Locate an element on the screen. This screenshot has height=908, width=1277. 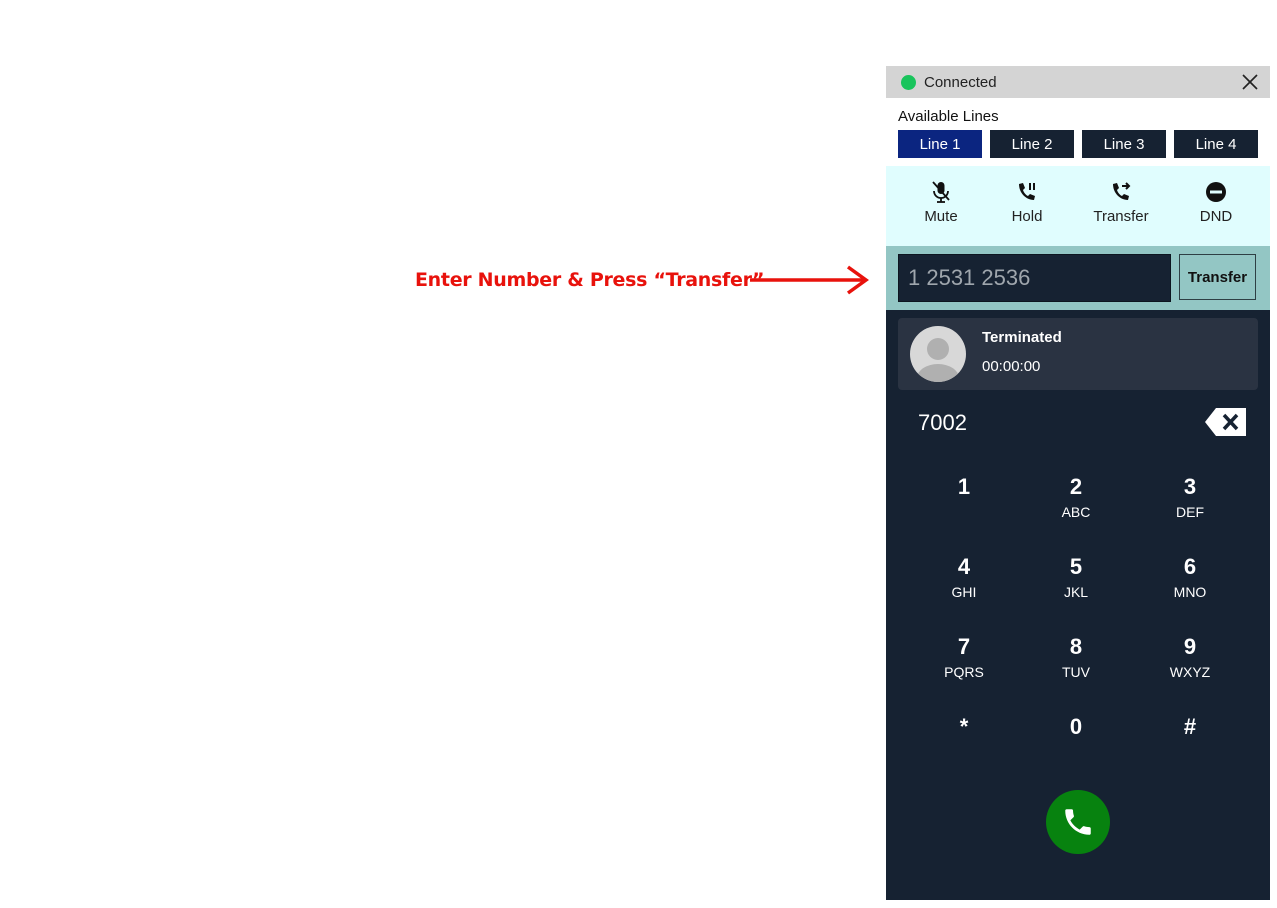
line-1-button: Line 1 is located at coordinates (940, 144).